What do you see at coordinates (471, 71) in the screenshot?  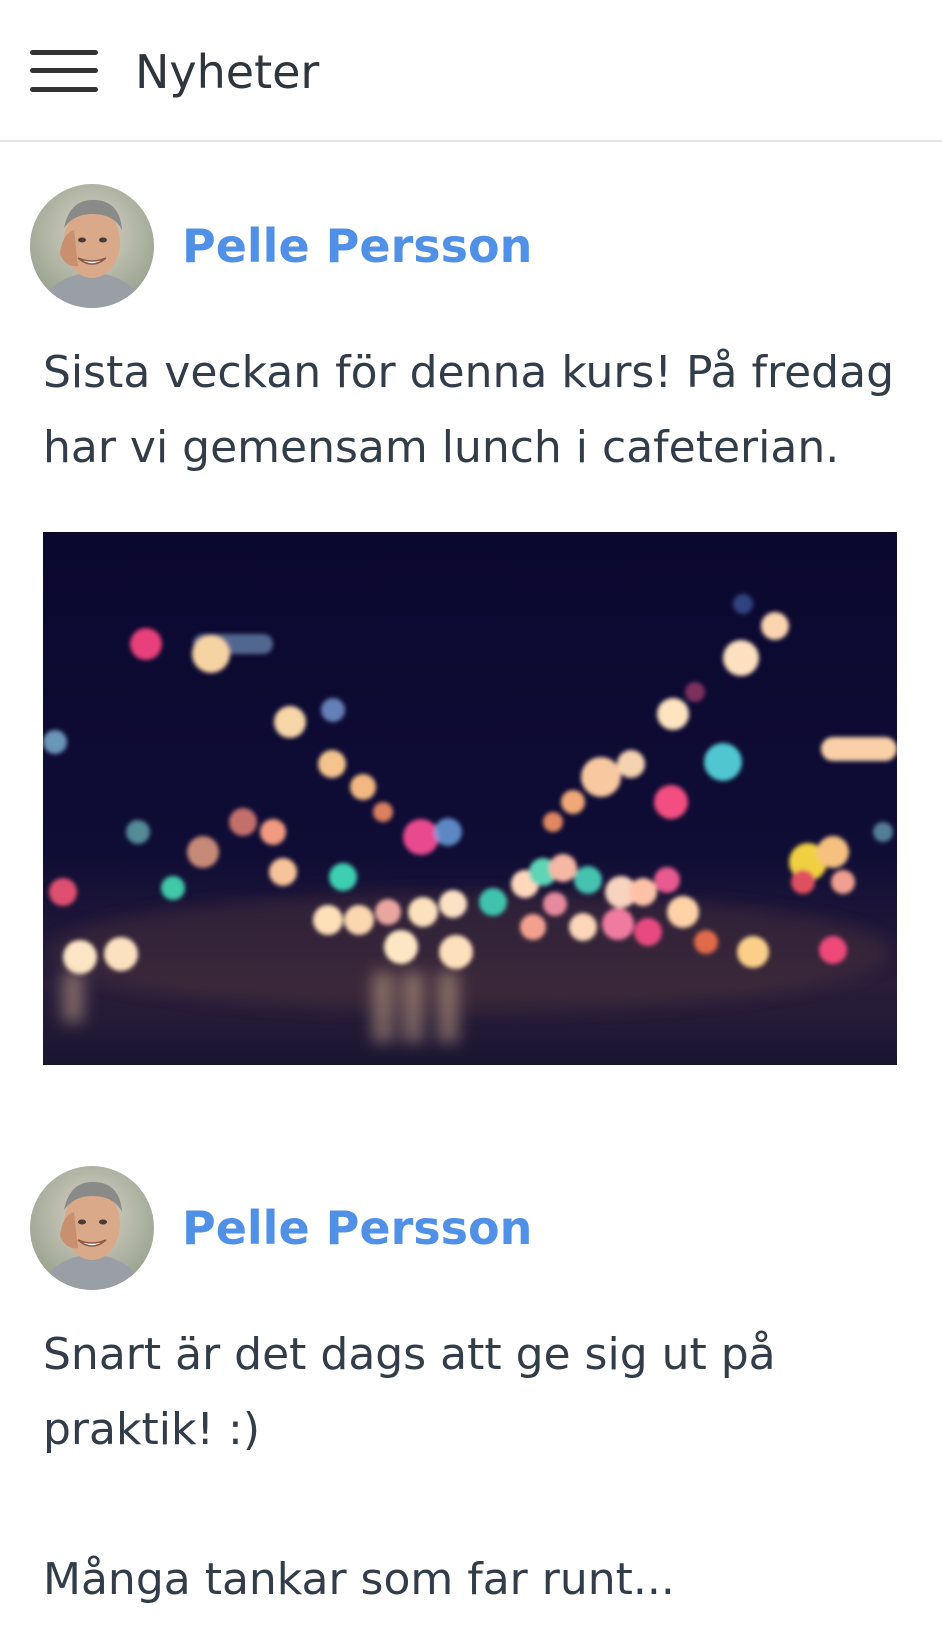 I see `app-bar: Nyheter` at bounding box center [471, 71].